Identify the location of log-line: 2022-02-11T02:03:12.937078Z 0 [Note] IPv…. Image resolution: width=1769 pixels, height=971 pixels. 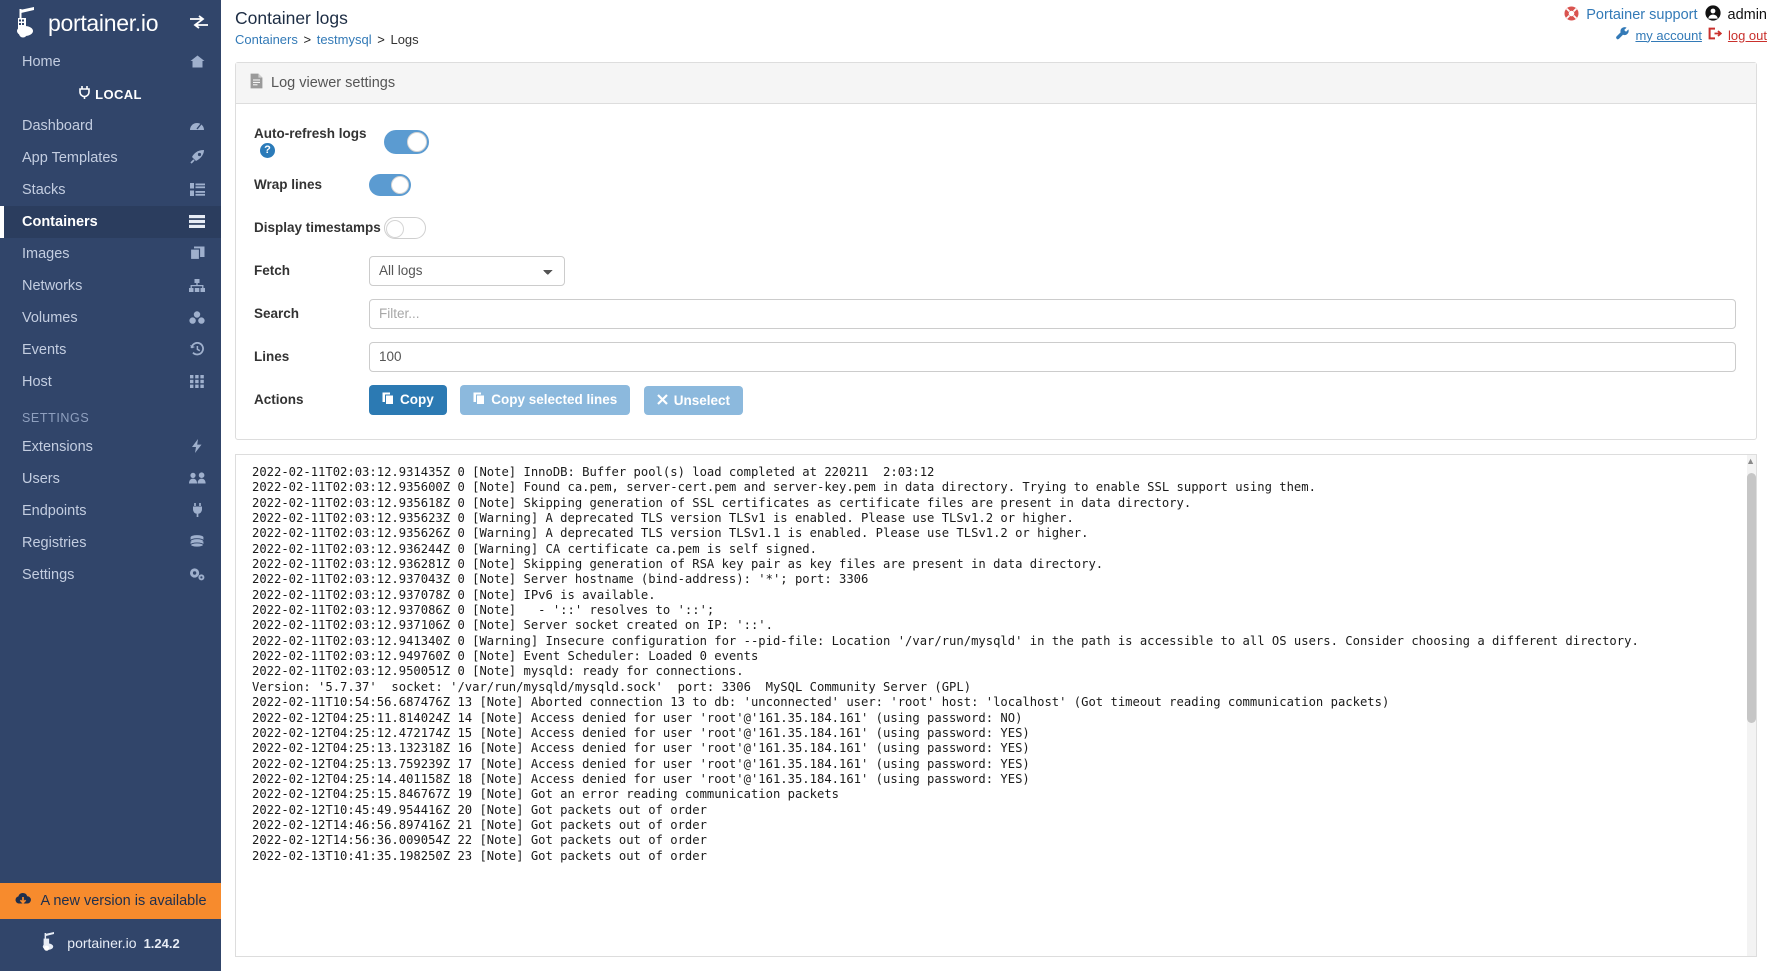
(997, 595).